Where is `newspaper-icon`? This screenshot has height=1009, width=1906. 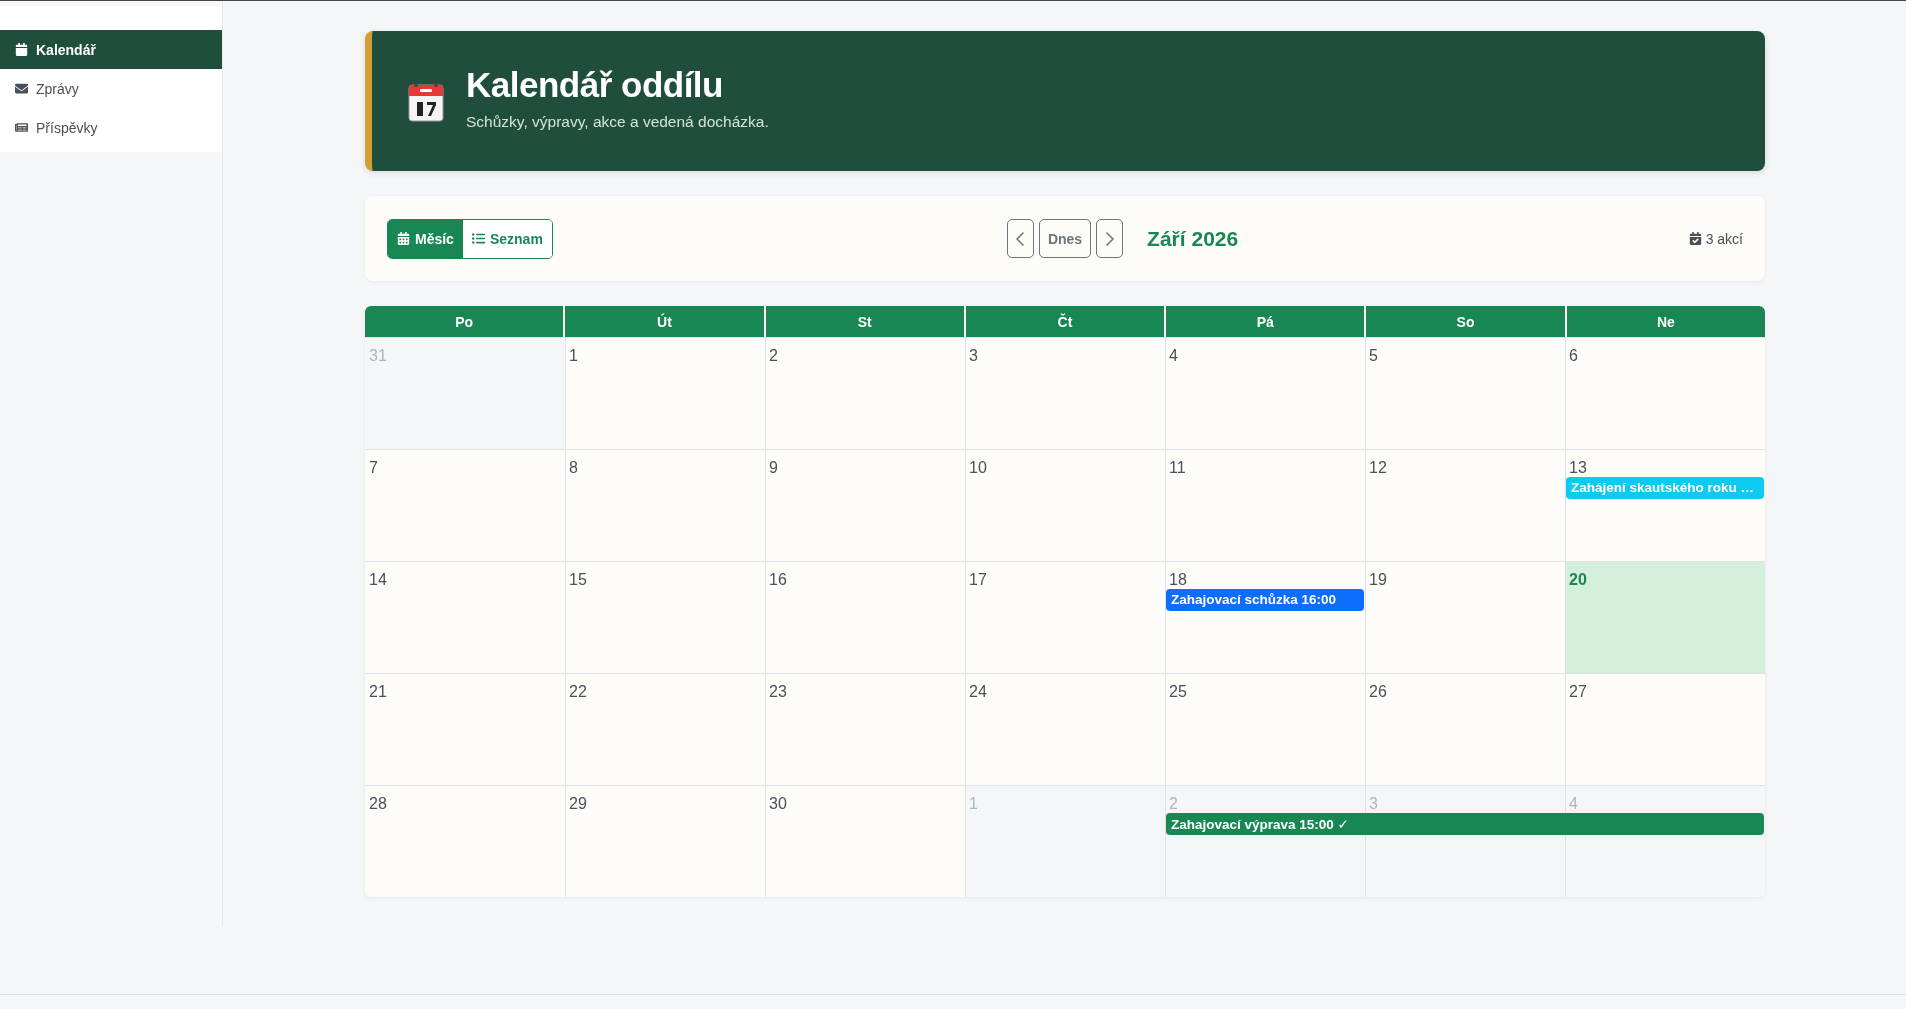 newspaper-icon is located at coordinates (21, 127).